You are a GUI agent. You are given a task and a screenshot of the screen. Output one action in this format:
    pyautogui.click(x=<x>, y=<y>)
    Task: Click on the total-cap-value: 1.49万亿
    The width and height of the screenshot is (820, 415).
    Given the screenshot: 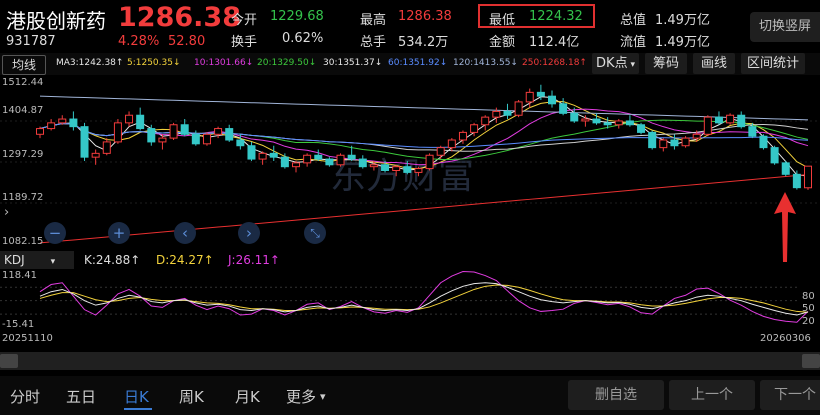 What is the action you would take?
    pyautogui.click(x=682, y=20)
    